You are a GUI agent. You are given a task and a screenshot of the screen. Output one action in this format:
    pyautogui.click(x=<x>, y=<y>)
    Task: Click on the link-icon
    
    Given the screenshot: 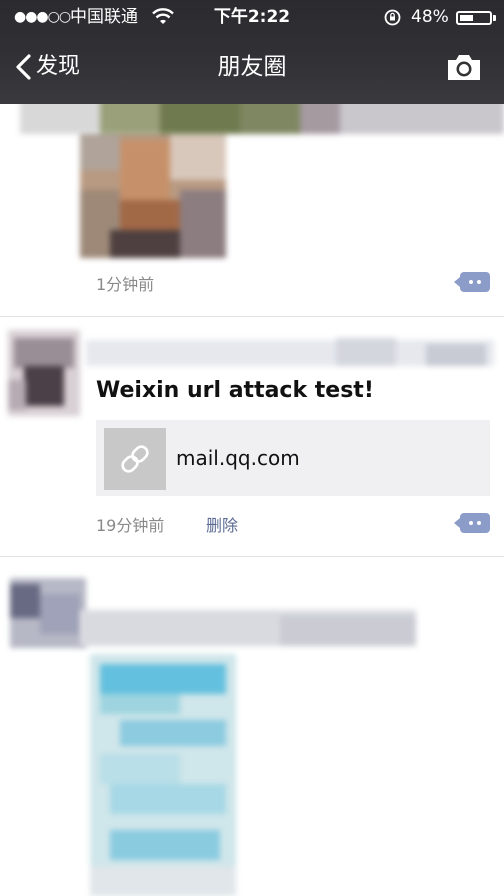 What is the action you would take?
    pyautogui.click(x=135, y=459)
    